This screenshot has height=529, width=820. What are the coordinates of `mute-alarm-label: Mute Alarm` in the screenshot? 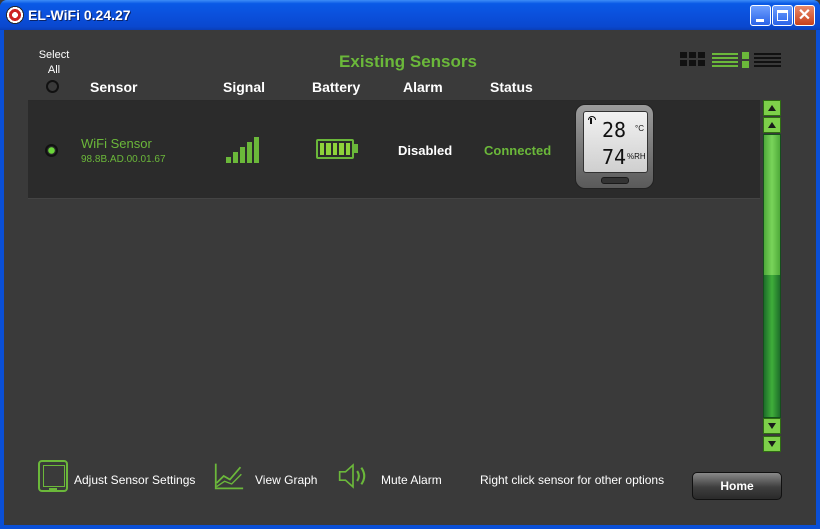 It's located at (411, 480).